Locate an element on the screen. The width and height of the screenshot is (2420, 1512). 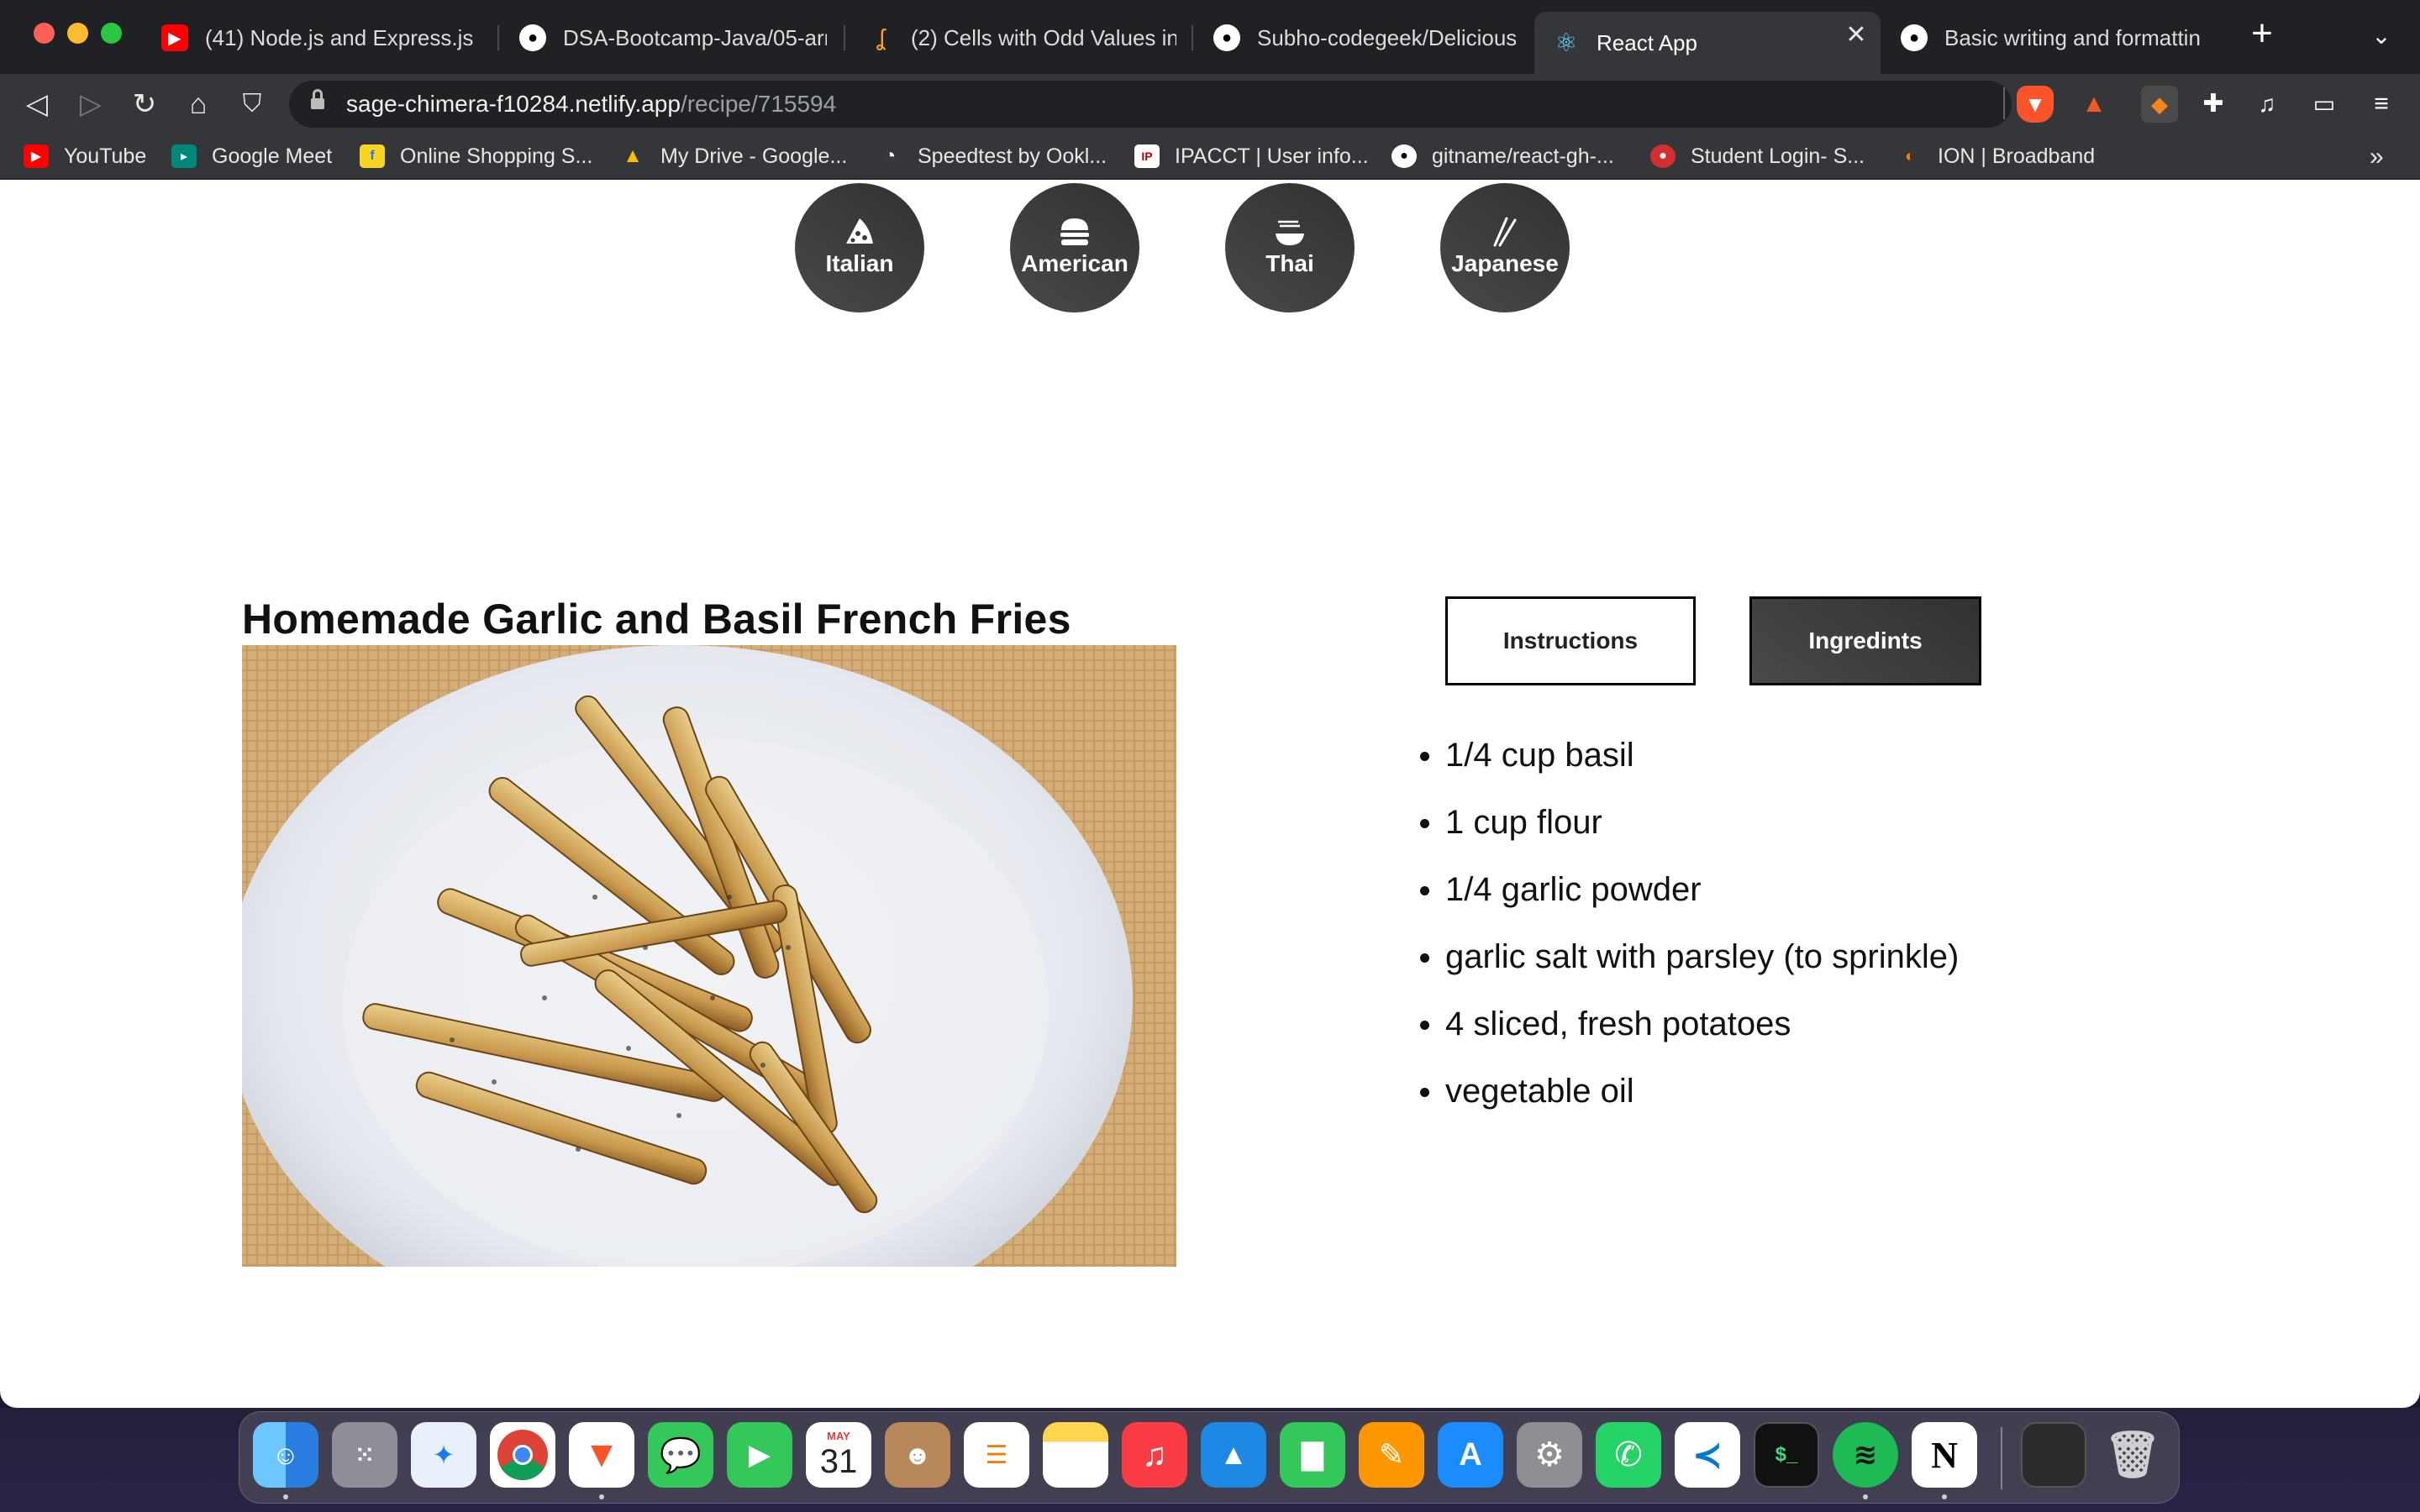
browser-tab: ● DSA-Bootcamp-Java/05-array is located at coordinates (673, 38).